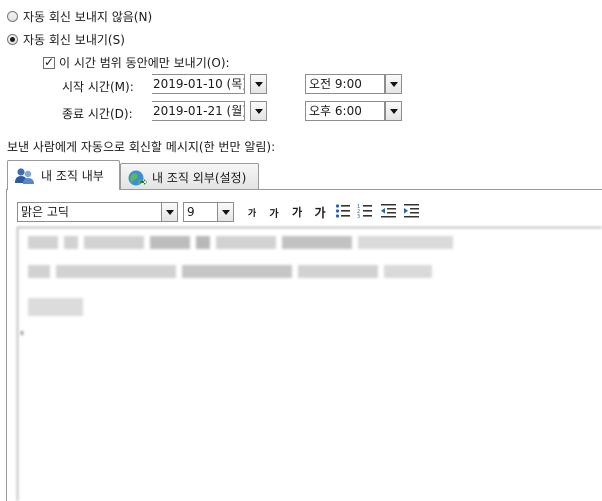 Image resolution: width=602 pixels, height=501 pixels. What do you see at coordinates (345, 84) in the screenshot?
I see `start-time-field: 오전 9:00` at bounding box center [345, 84].